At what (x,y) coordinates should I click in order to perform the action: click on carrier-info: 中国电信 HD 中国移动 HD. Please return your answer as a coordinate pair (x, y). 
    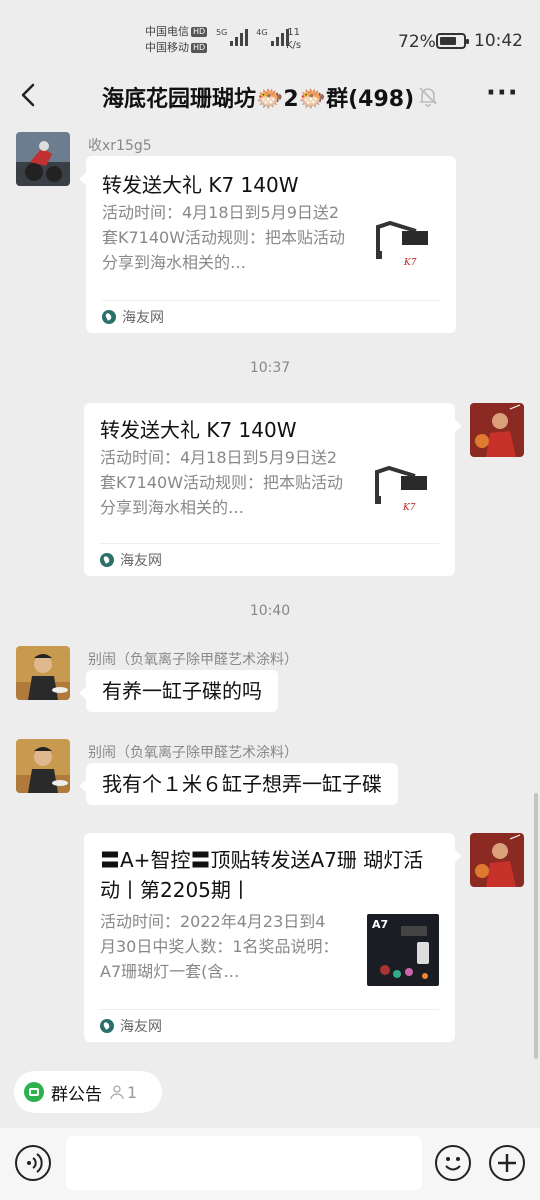
    Looking at the image, I should click on (176, 40).